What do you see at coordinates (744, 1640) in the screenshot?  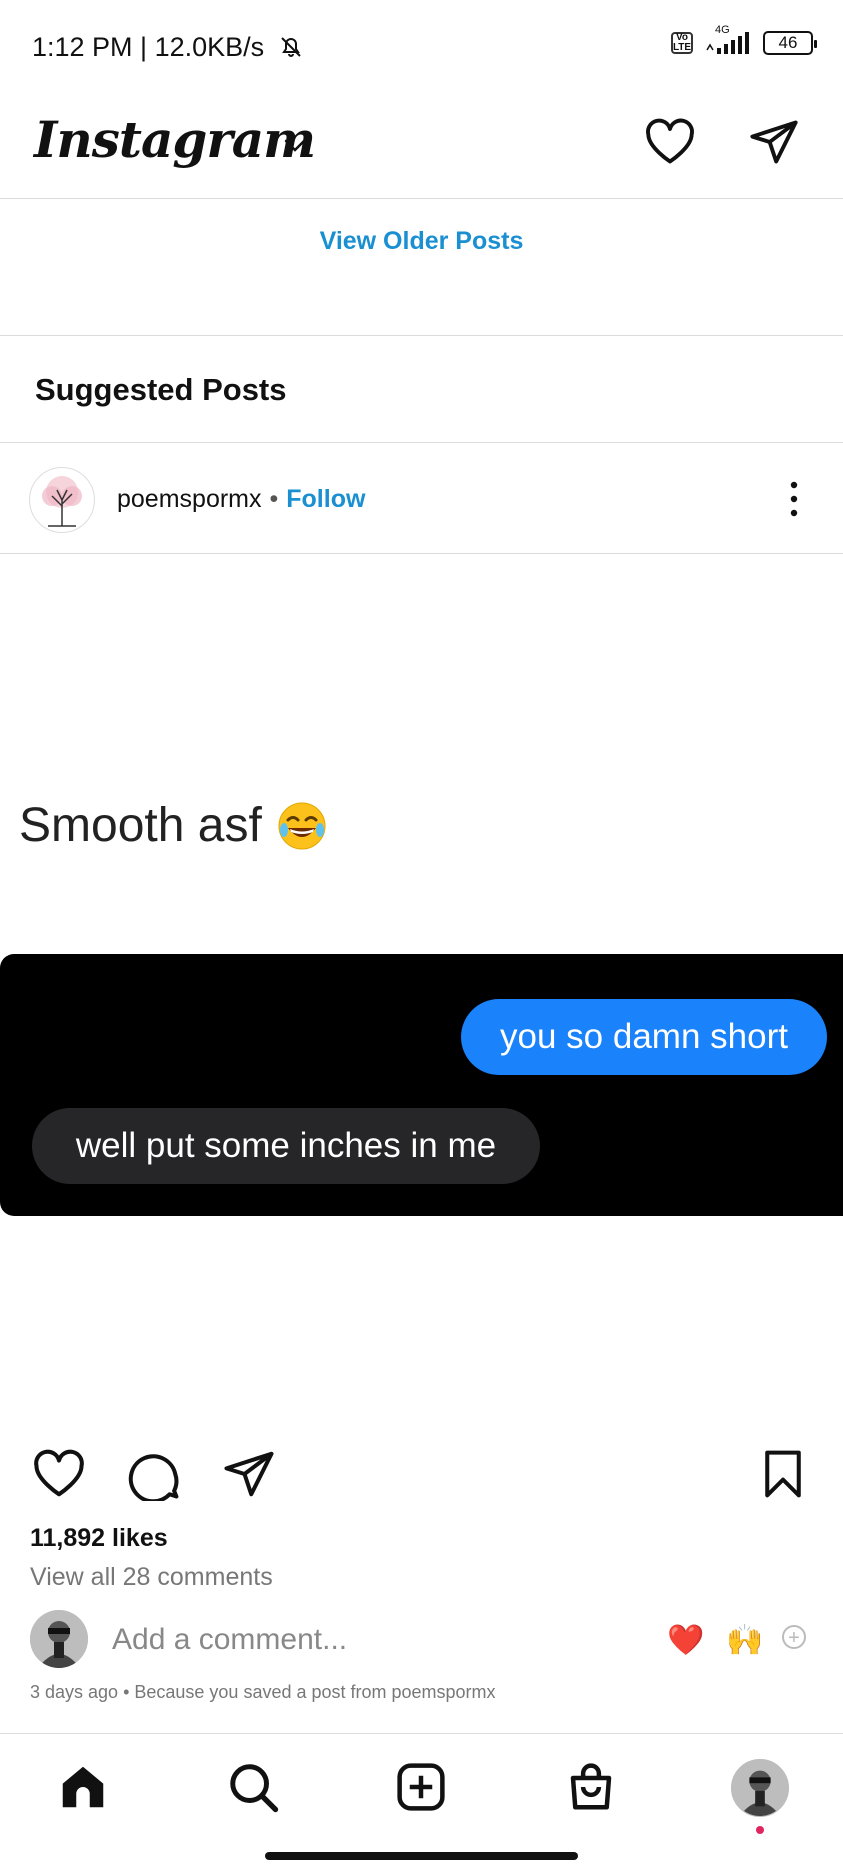 I see `quick-reaction-raised-hands: 🙌` at bounding box center [744, 1640].